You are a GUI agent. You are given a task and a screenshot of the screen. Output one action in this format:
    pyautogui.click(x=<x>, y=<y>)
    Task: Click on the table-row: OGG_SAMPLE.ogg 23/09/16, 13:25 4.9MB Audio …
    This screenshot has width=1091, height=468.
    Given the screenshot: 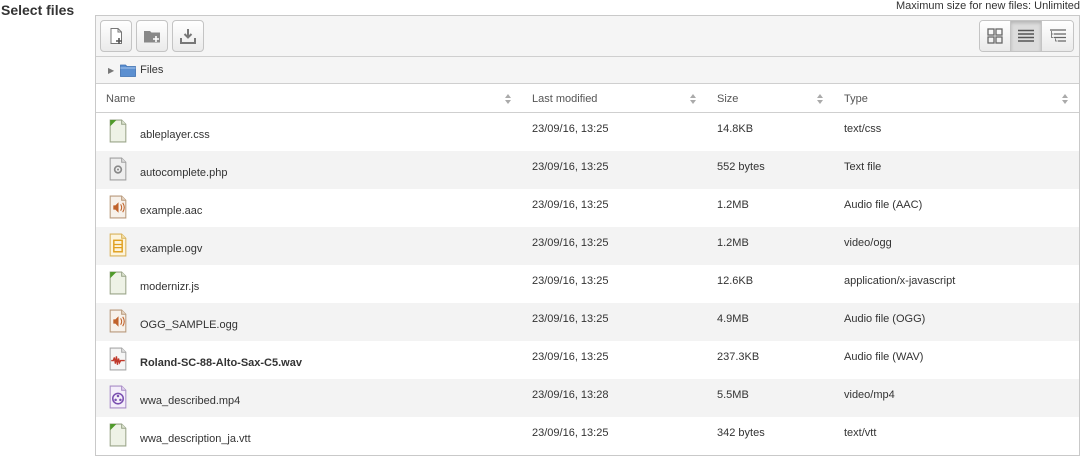 What is the action you would take?
    pyautogui.click(x=587, y=322)
    